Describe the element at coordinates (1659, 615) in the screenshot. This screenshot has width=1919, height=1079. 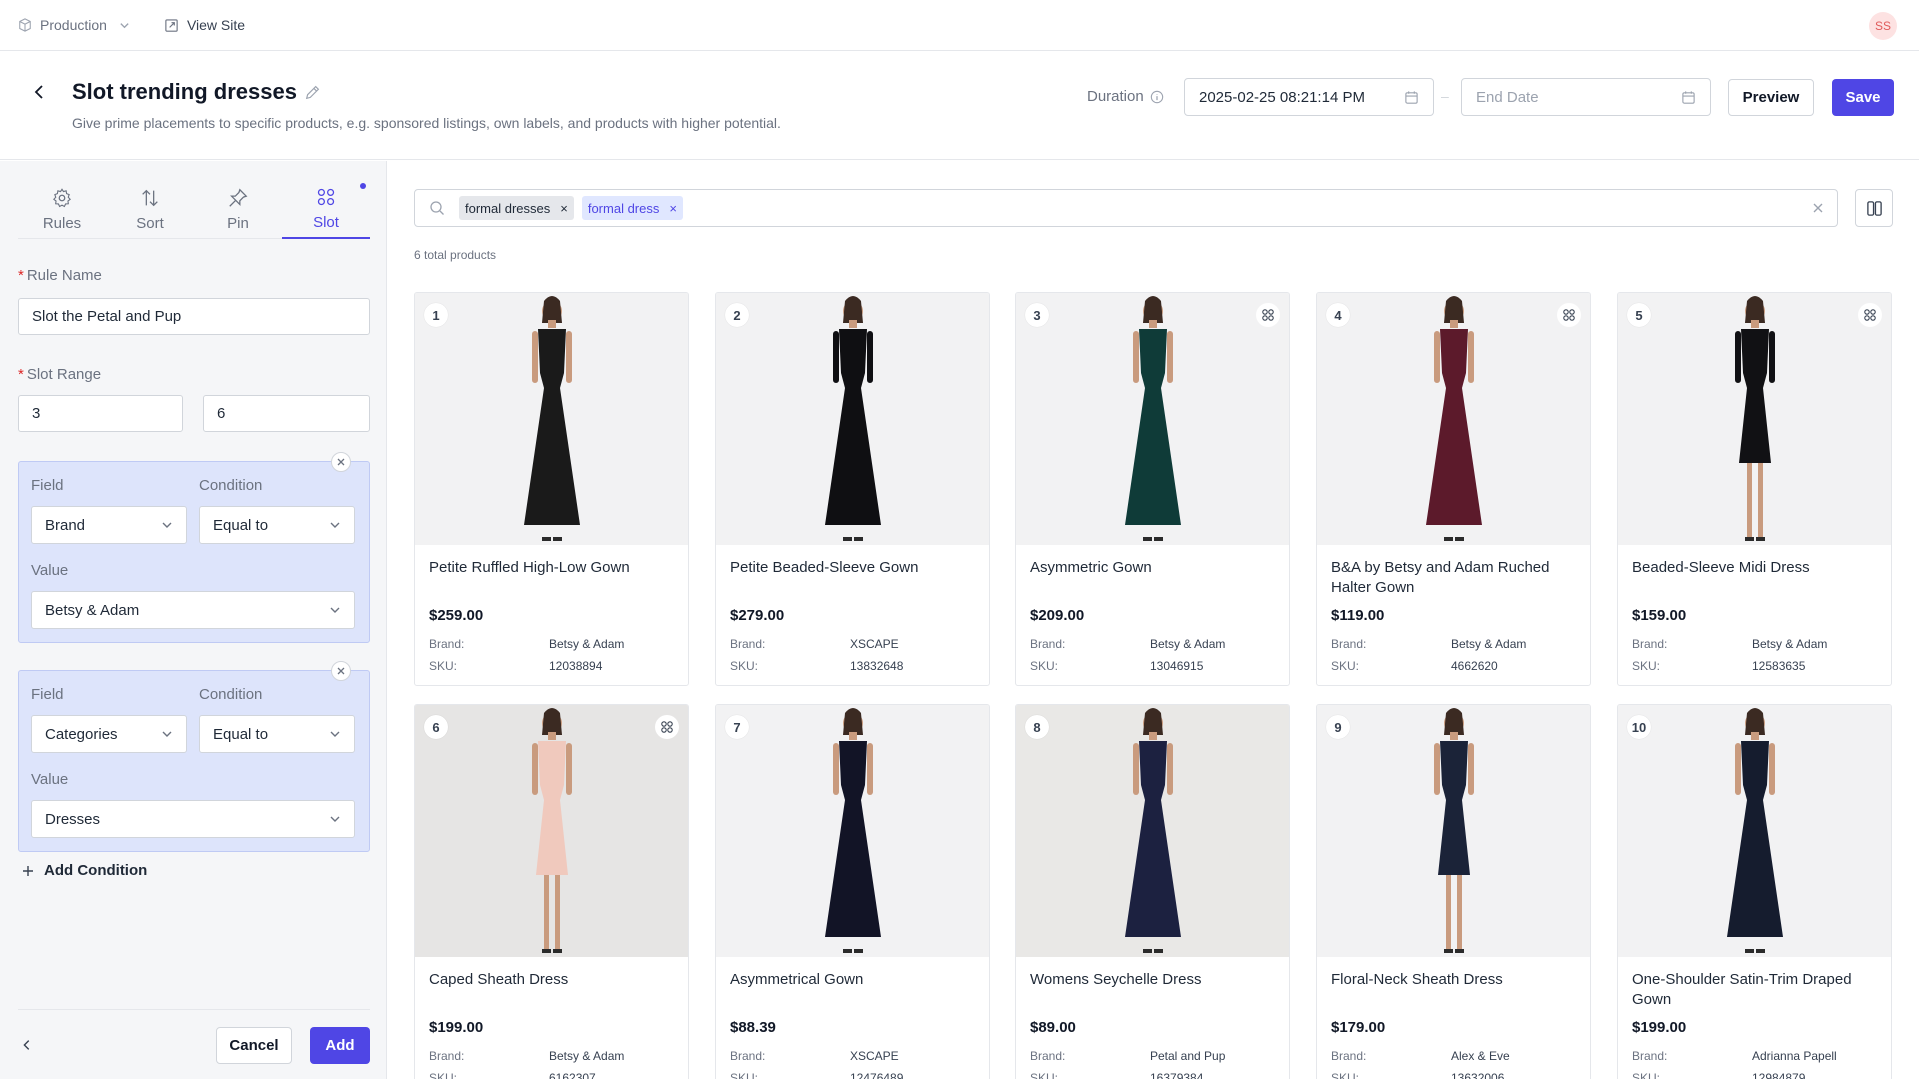
I see `product-price: $159.00` at that location.